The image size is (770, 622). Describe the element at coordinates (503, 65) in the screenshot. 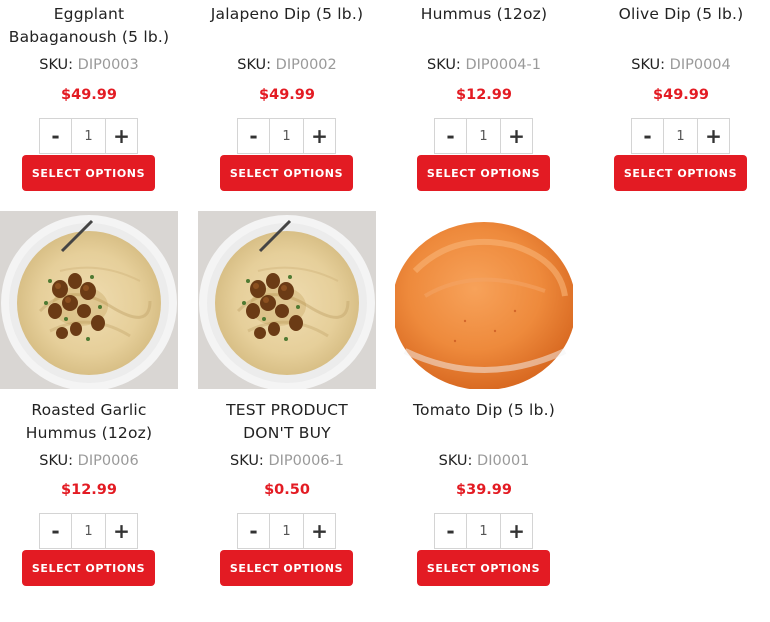

I see `sku-value: DIP0004-1` at that location.